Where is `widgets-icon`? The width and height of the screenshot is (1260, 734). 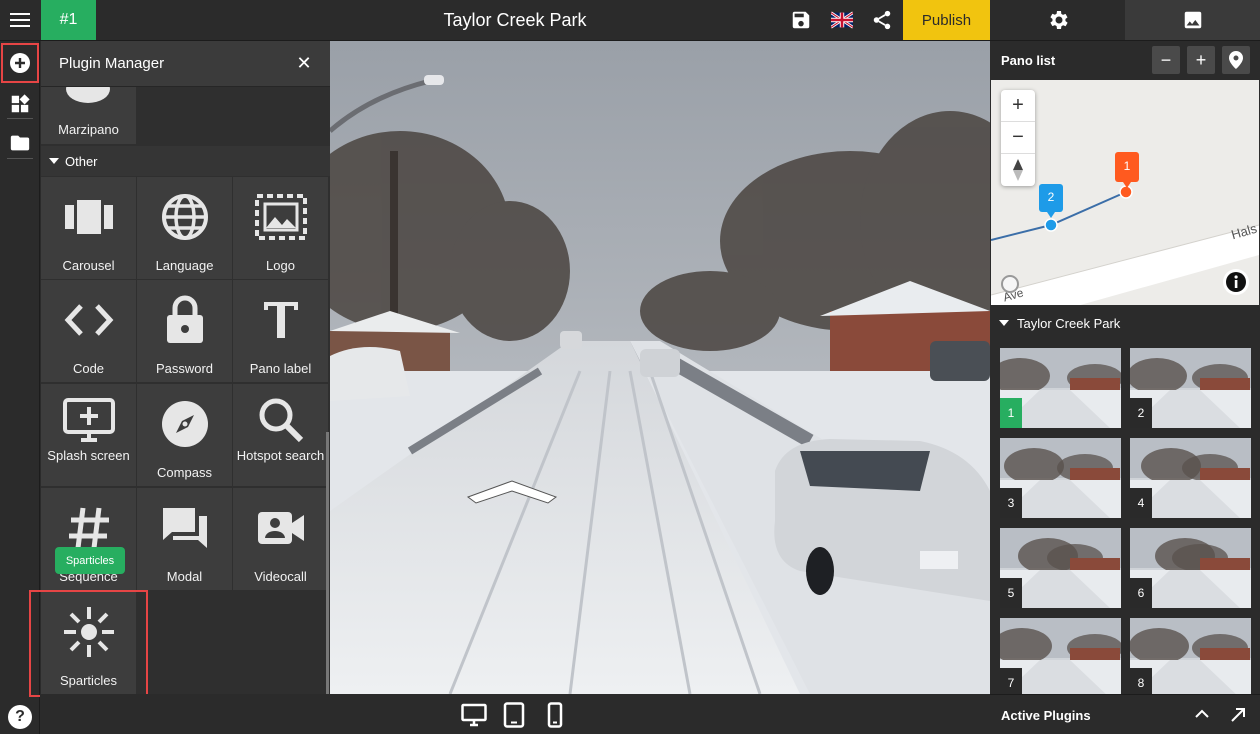 widgets-icon is located at coordinates (20, 103).